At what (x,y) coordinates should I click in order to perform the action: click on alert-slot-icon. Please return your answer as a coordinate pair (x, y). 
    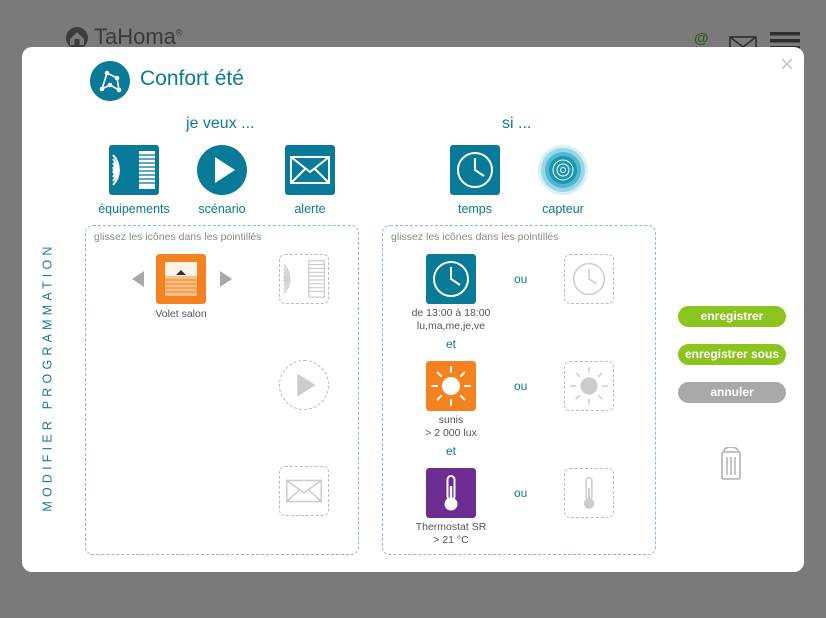
    Looking at the image, I should click on (304, 491).